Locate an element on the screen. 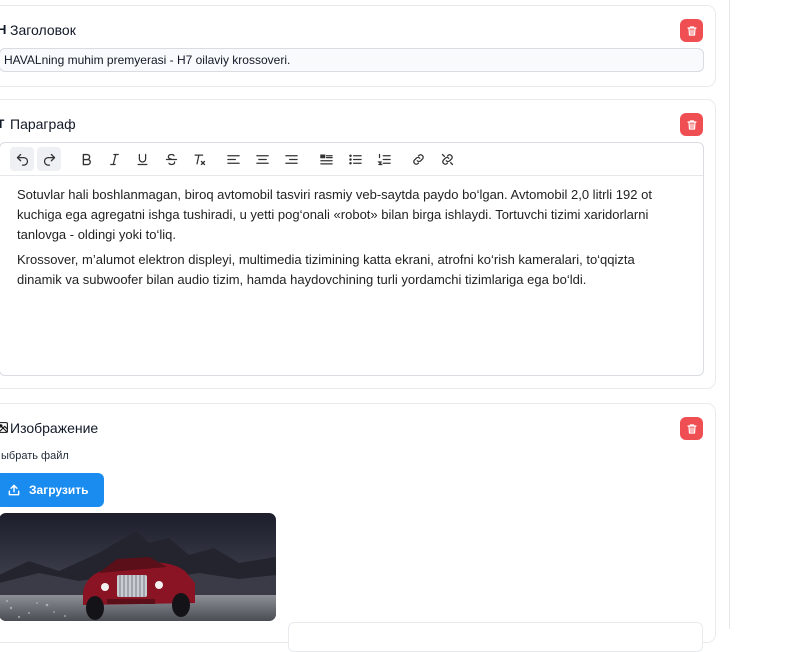  bullet-list-button is located at coordinates (355, 159).